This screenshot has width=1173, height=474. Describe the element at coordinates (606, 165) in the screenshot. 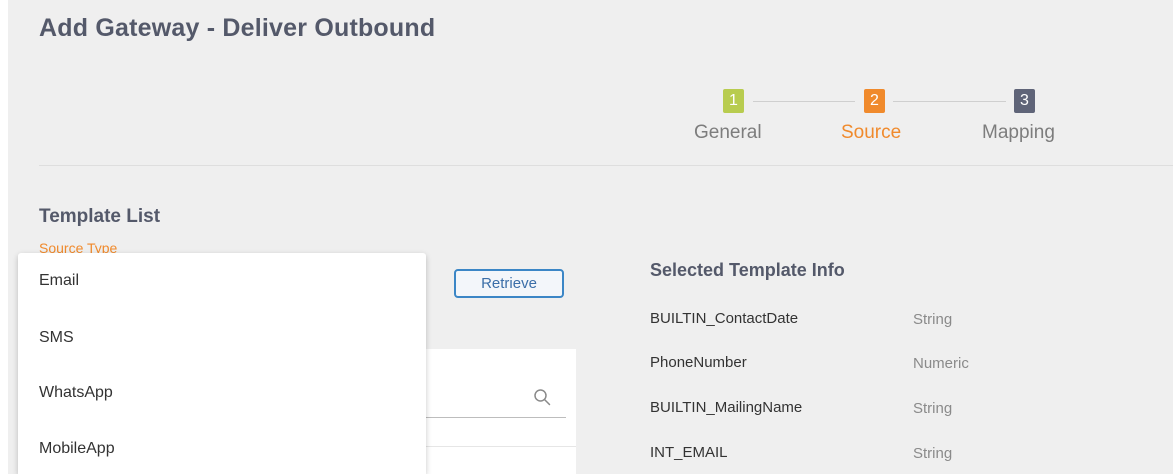

I see `header-divider` at that location.